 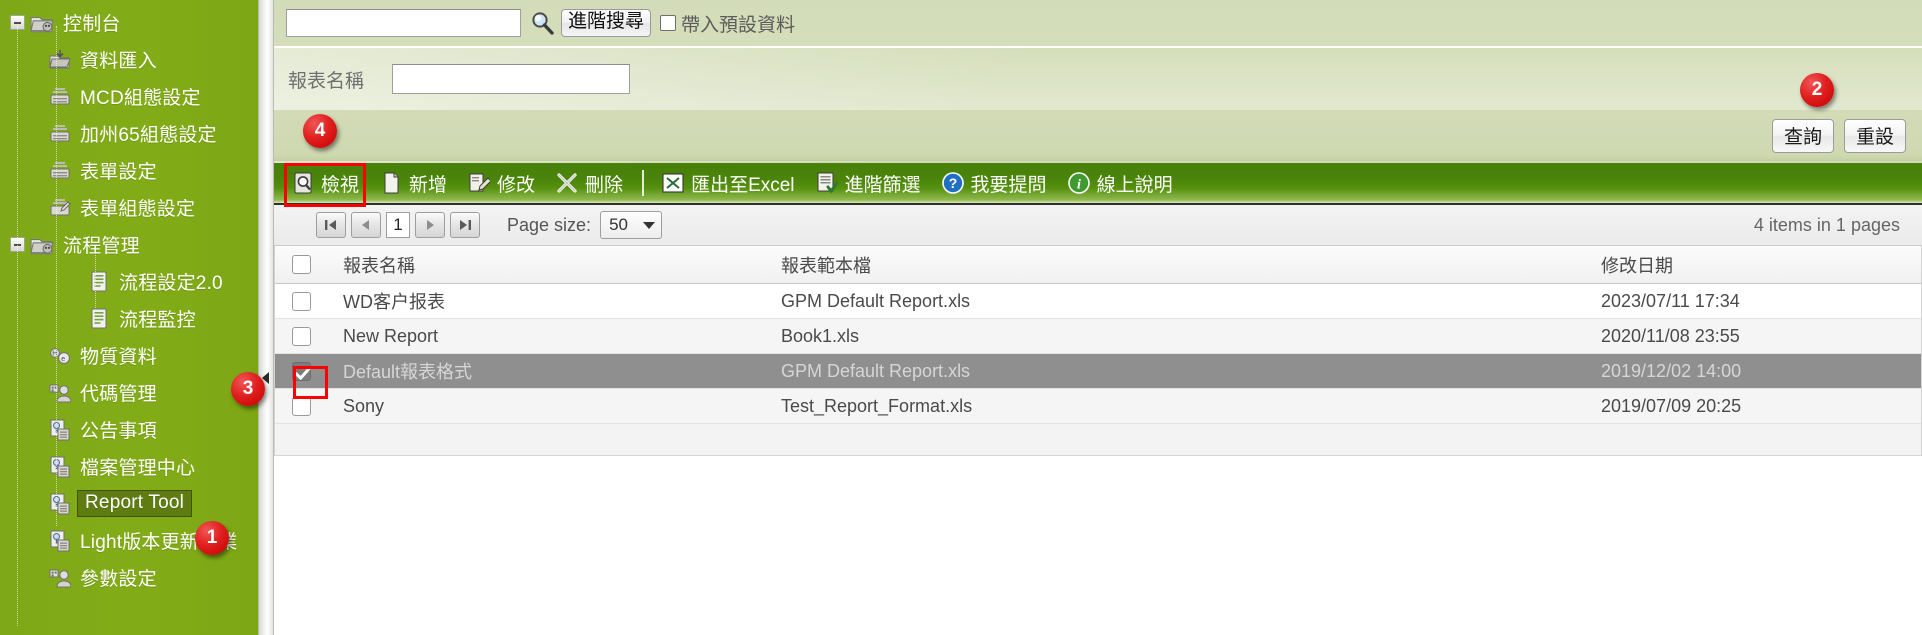 I want to click on toolbar-item-2: 修改, so click(x=504, y=183).